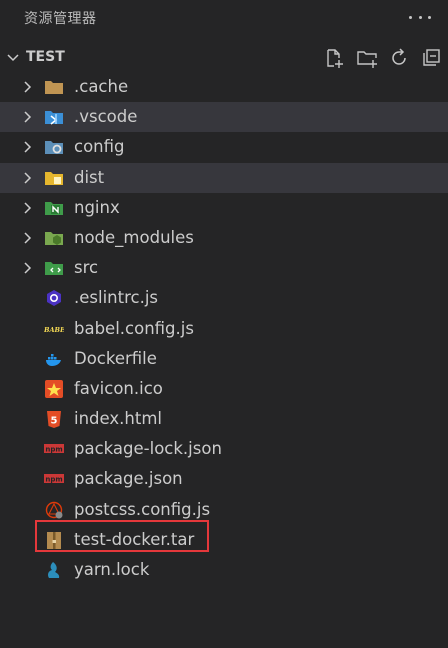  I want to click on tree-item-label: src, so click(86, 268).